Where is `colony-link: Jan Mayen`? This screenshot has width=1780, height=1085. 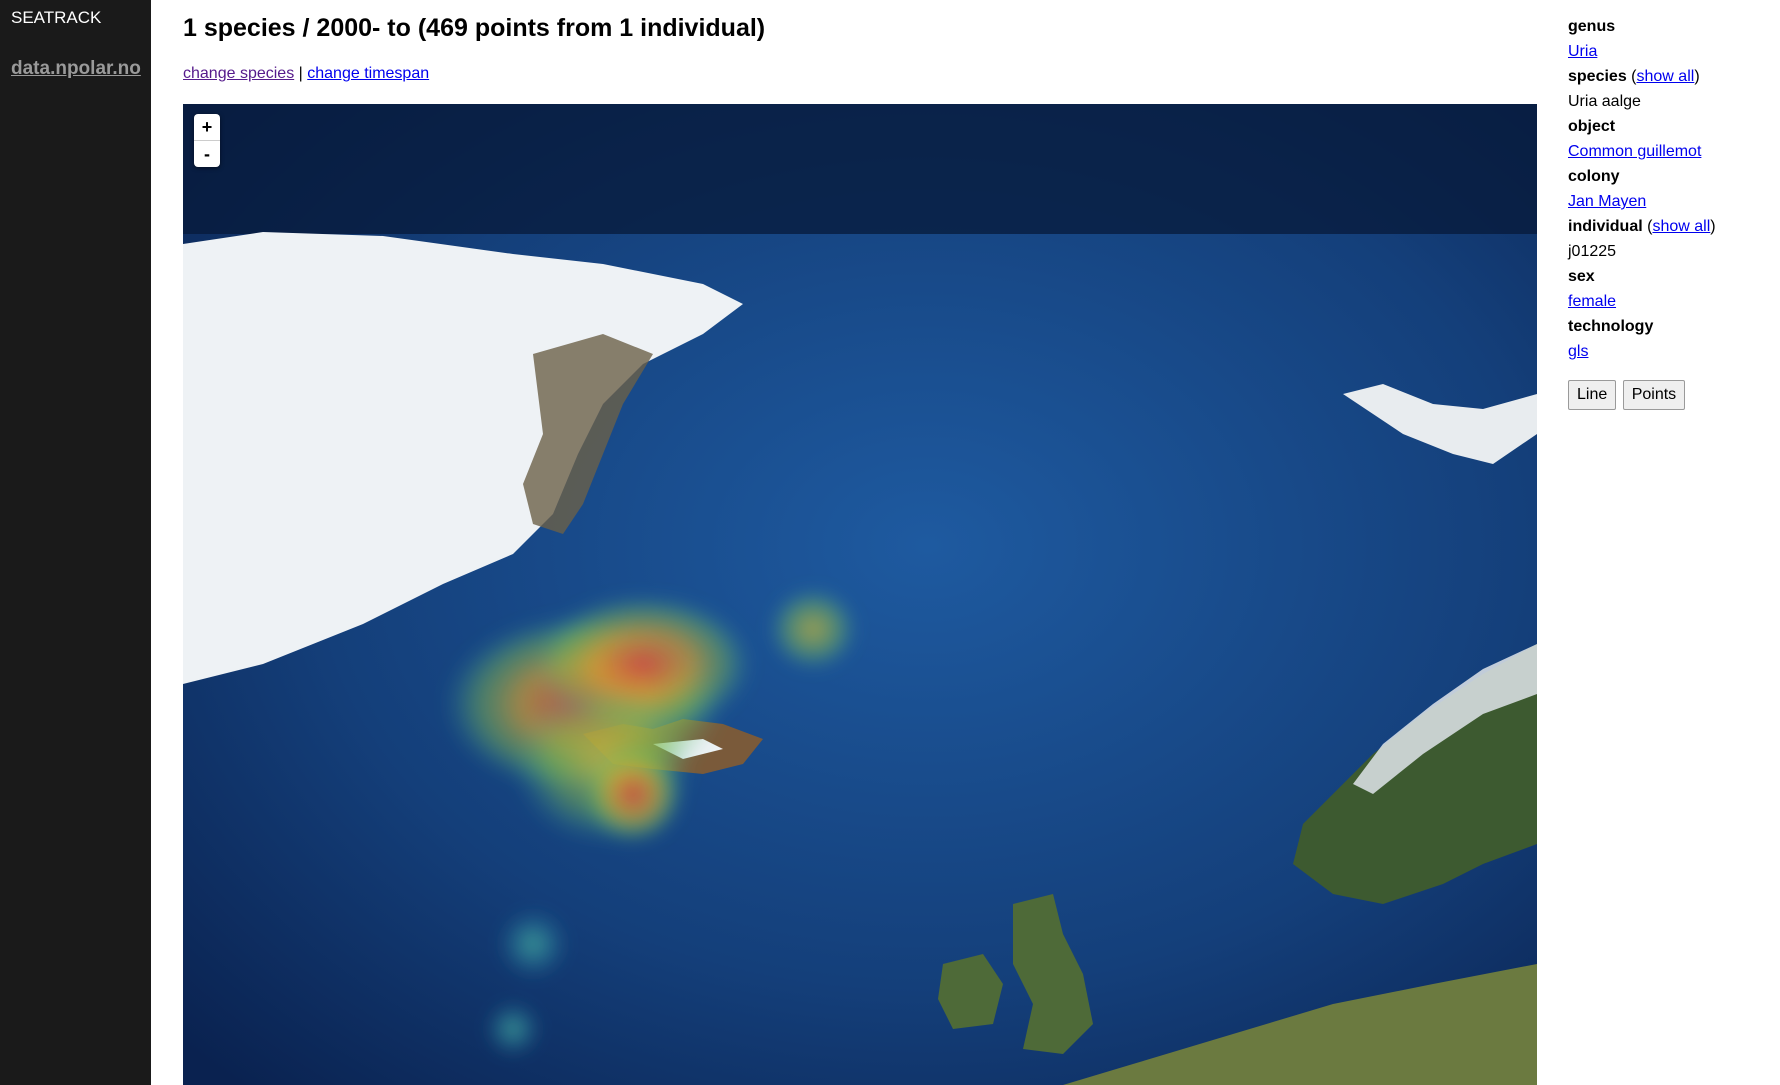 colony-link: Jan Mayen is located at coordinates (1607, 201).